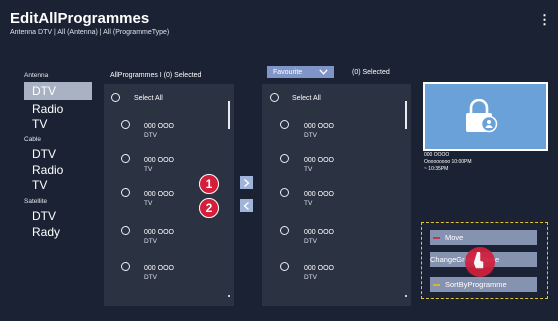  Describe the element at coordinates (544, 20) in the screenshot. I see `more-menu-icon: ⋮` at that location.